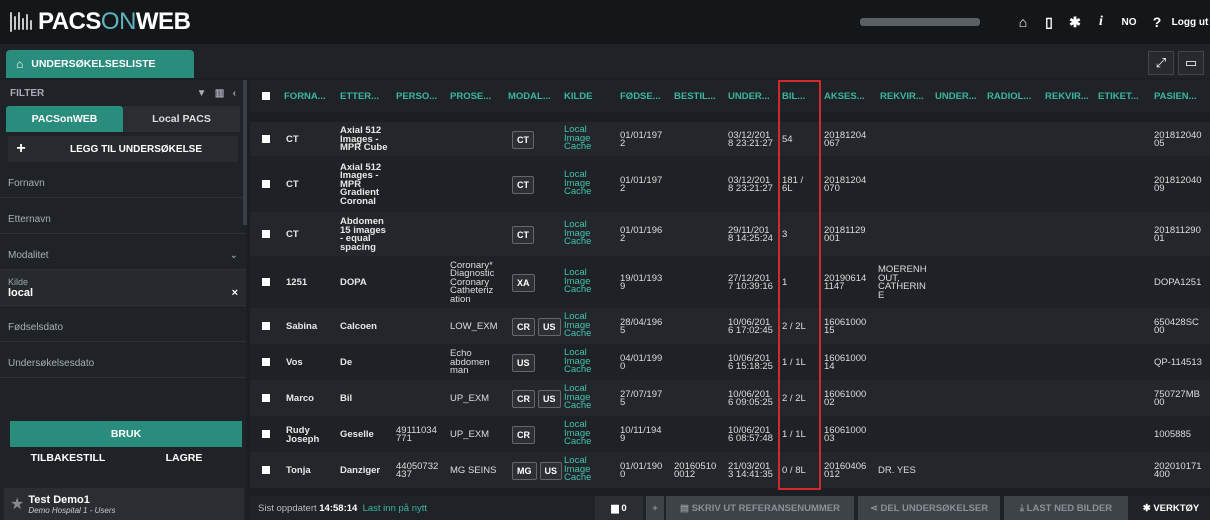 The image size is (1210, 520). What do you see at coordinates (760, 508) in the screenshot?
I see `print-reference-button: ▤ SKRIV UT REFERANSENUMMER` at bounding box center [760, 508].